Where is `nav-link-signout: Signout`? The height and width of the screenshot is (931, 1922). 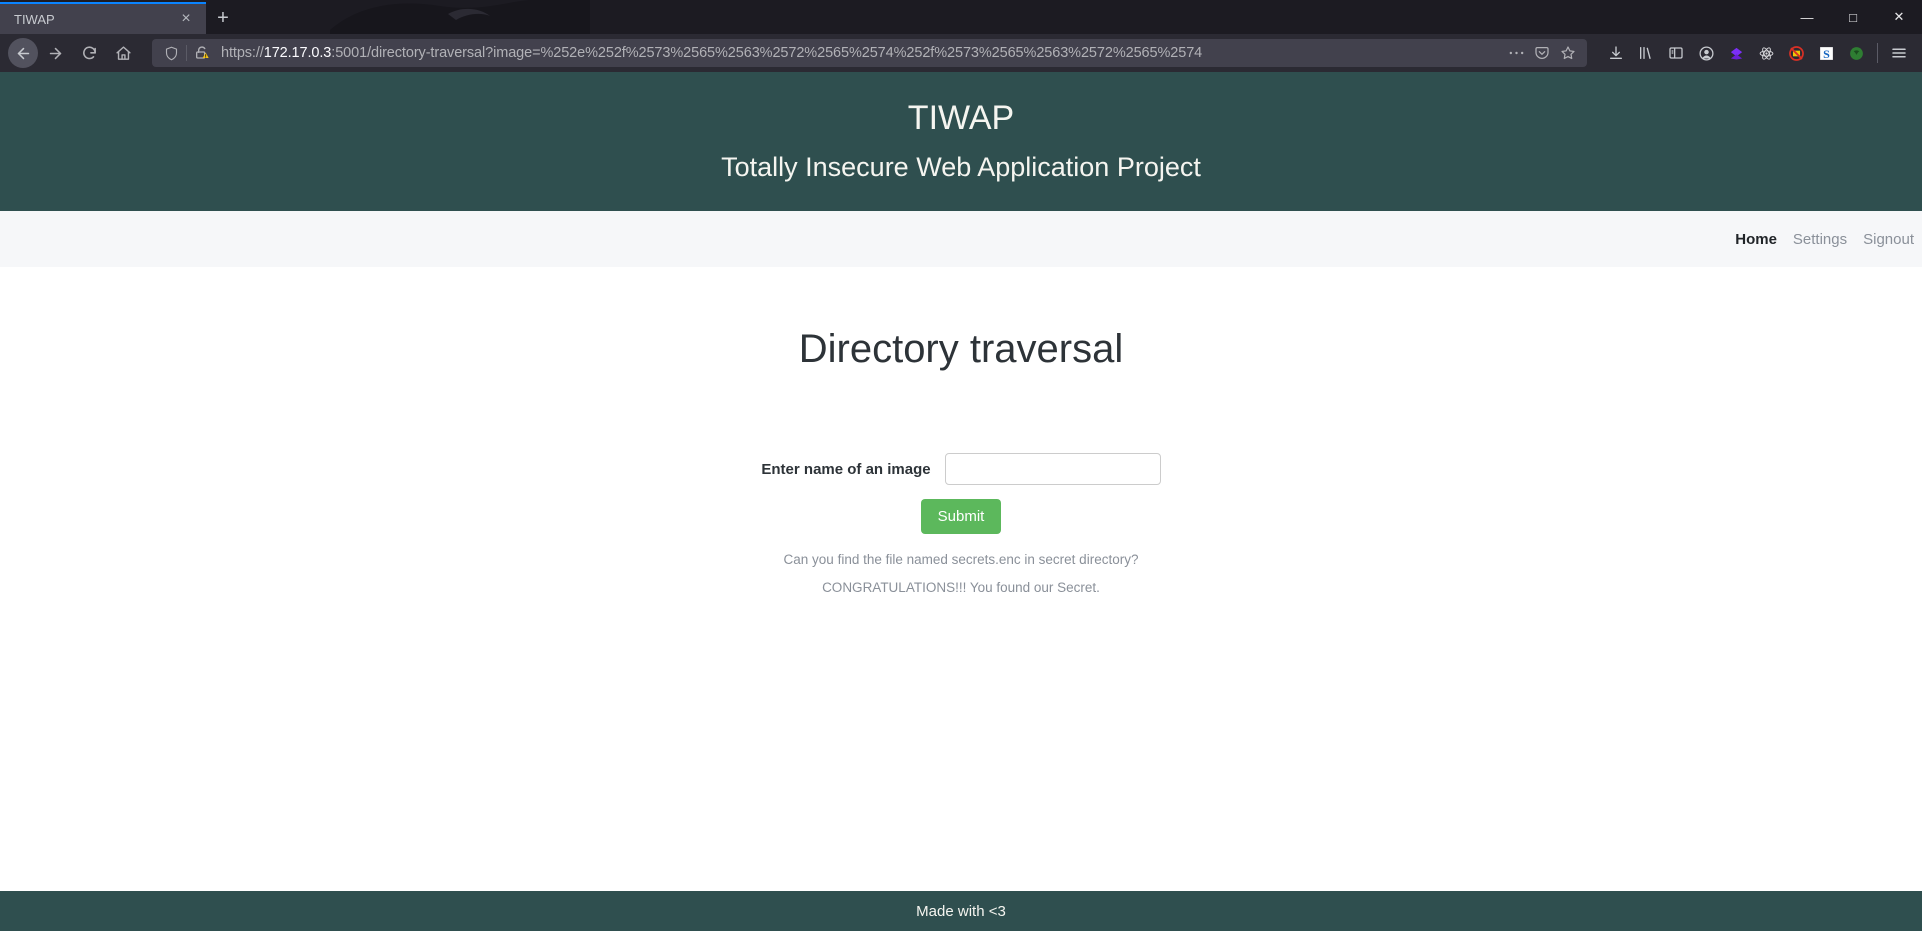 nav-link-signout: Signout is located at coordinates (1888, 239).